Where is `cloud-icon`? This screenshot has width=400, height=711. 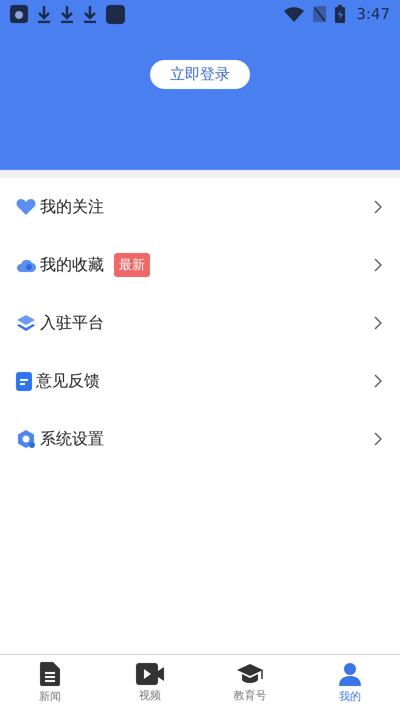
cloud-icon is located at coordinates (26, 265).